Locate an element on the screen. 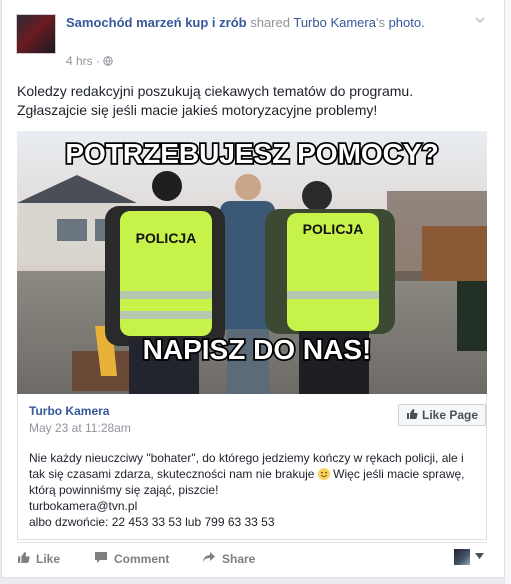 This screenshot has height=584, width=511. comment-button: Comment is located at coordinates (131, 559).